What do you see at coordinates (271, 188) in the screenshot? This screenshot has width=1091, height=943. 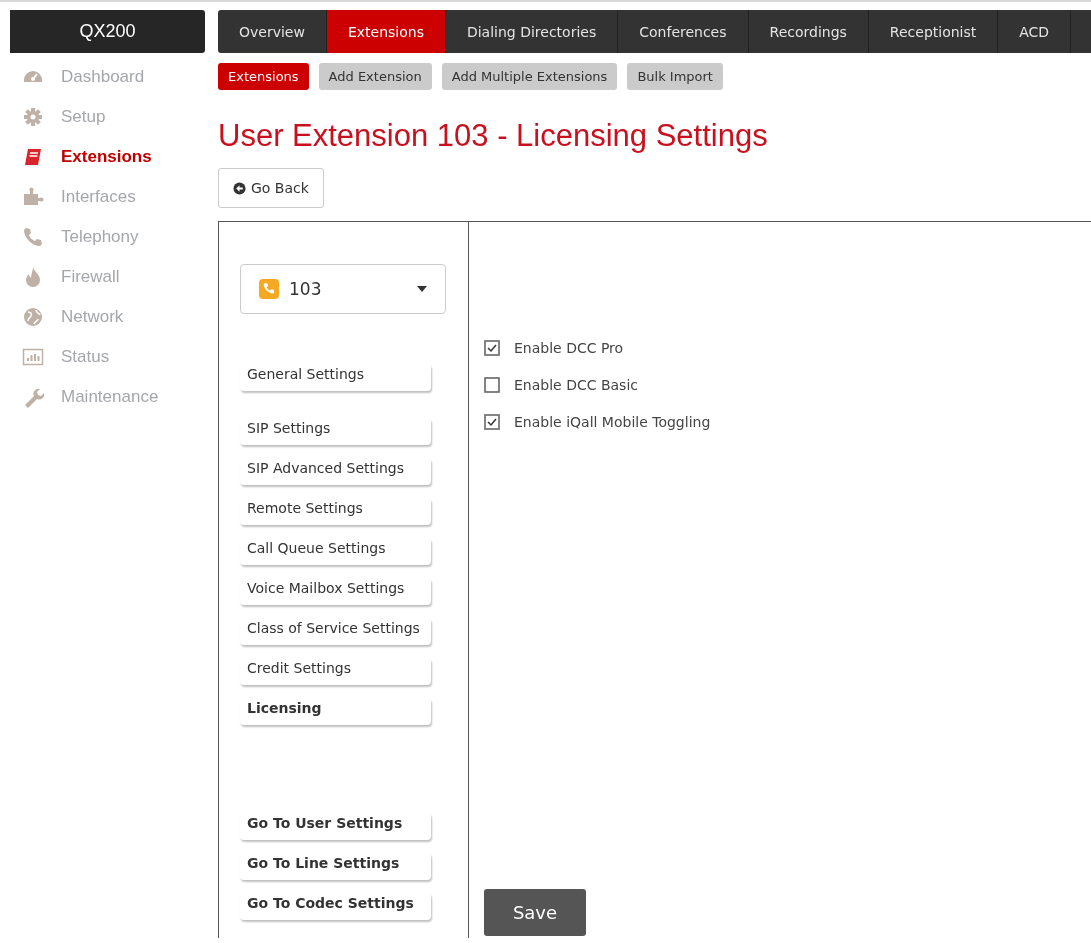 I see `go-back-button: Go Back` at bounding box center [271, 188].